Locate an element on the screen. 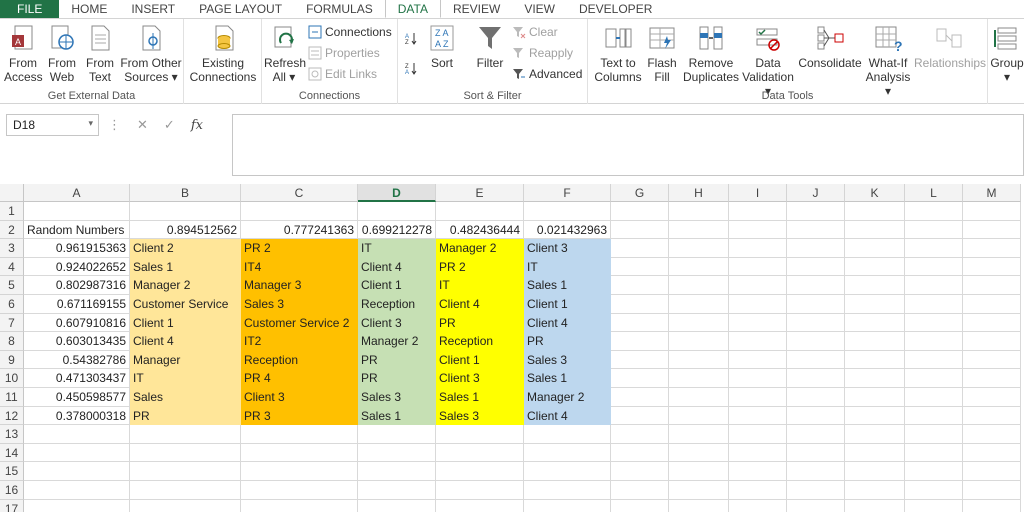  cell-i1 is located at coordinates (758, 211).